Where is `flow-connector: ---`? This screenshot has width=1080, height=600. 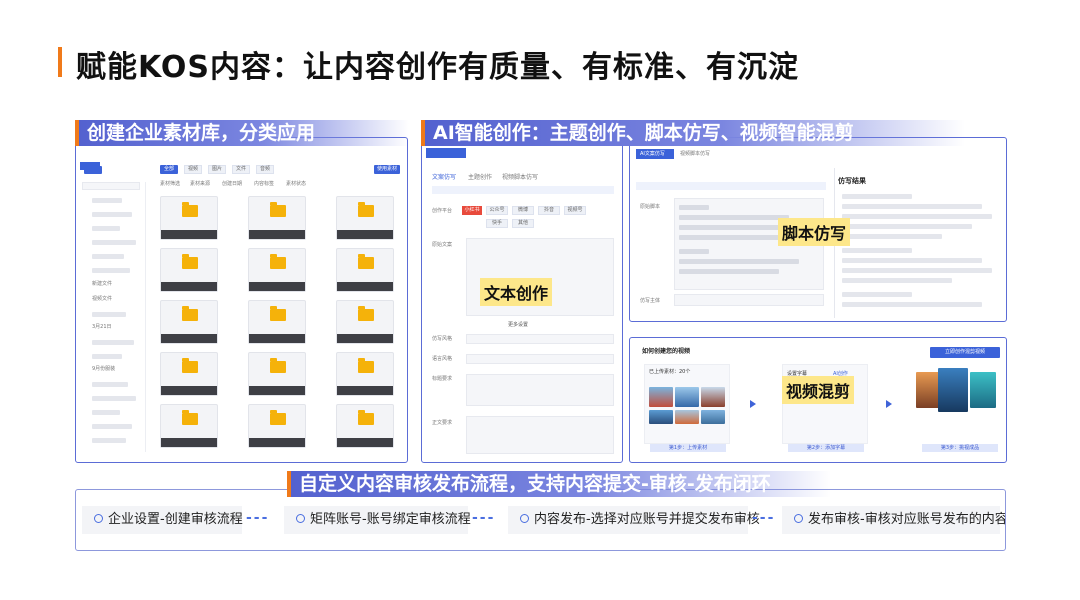
flow-connector: --- is located at coordinates (258, 518).